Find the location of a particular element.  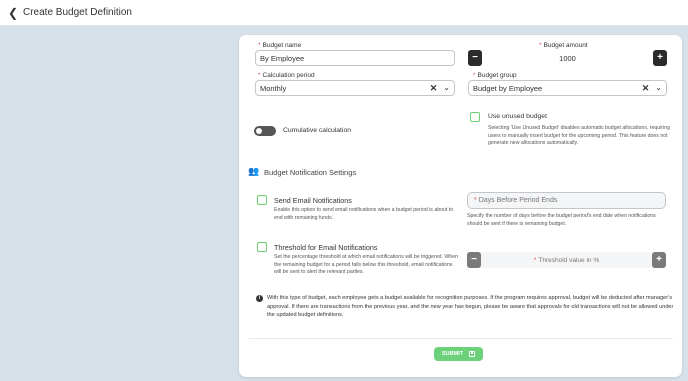

budget-amount-label: * Budget amount is located at coordinates (563, 45).